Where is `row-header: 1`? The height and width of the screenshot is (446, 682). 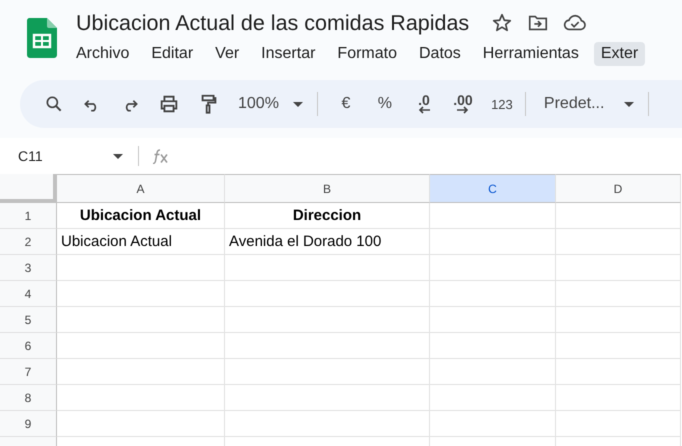 row-header: 1 is located at coordinates (28, 216).